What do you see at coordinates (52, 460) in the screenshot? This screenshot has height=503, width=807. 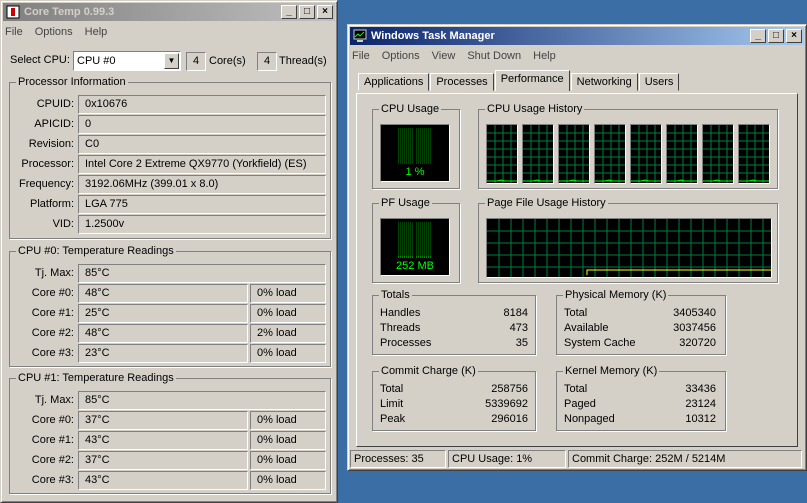 I see `core-label: Core #2:` at bounding box center [52, 460].